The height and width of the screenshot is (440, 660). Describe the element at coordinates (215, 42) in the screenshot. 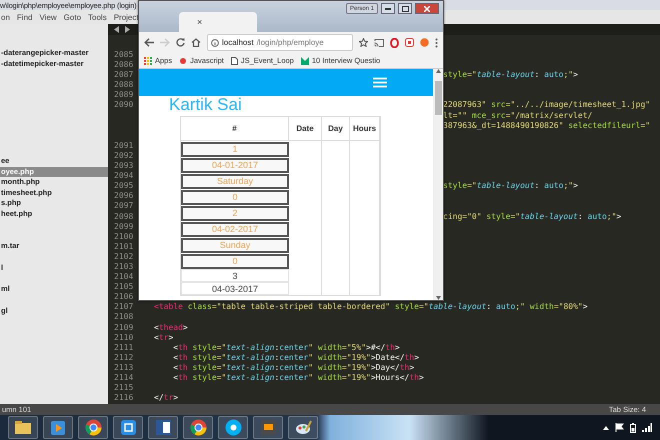

I see `info-icon` at that location.